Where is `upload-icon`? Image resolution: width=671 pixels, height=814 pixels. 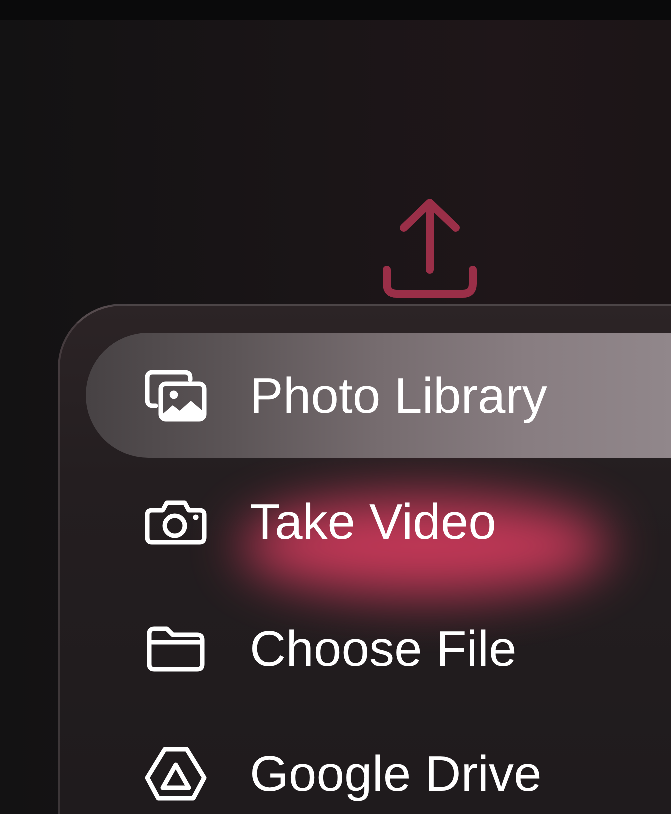 upload-icon is located at coordinates (430, 248).